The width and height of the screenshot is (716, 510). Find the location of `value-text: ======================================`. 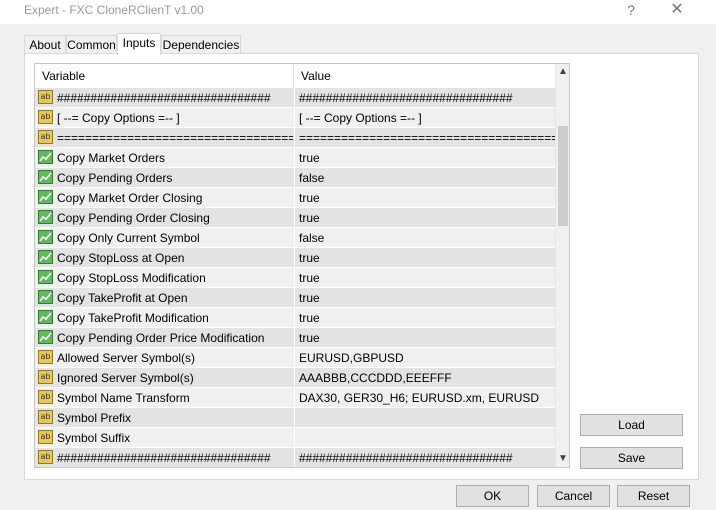

value-text: ====================================== is located at coordinates (427, 138).